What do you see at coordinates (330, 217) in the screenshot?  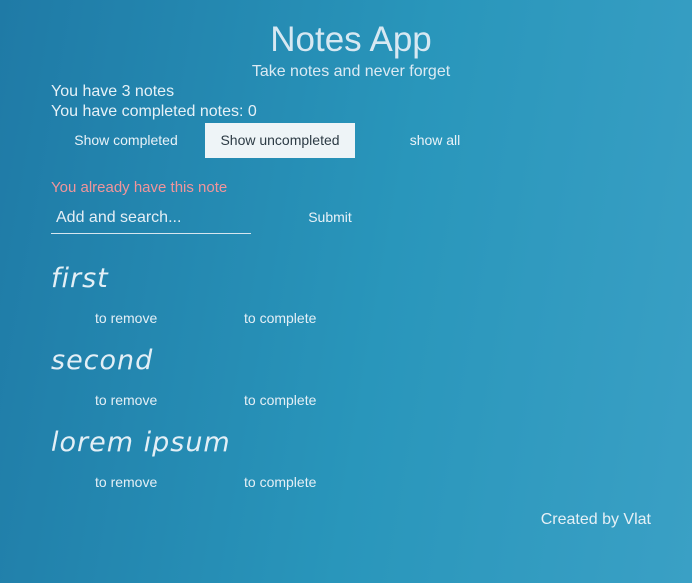 I see `submit-button: Submit` at bounding box center [330, 217].